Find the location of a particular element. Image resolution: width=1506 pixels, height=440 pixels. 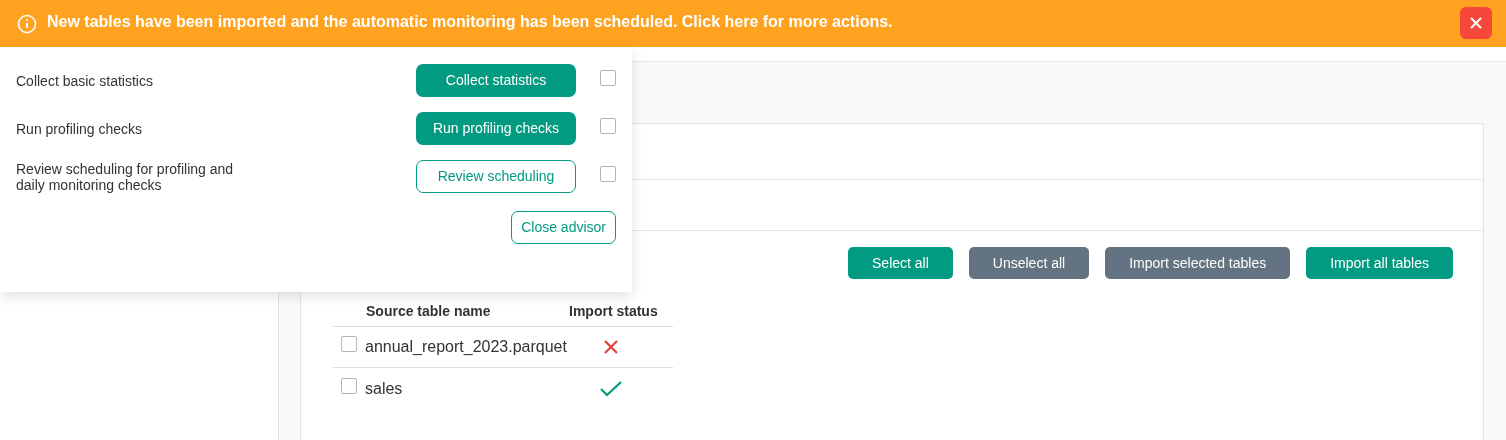

notification-toast: New tables have been imported and the automatic monitoring has been scheduled. Click here for more actions. is located at coordinates (753, 23).